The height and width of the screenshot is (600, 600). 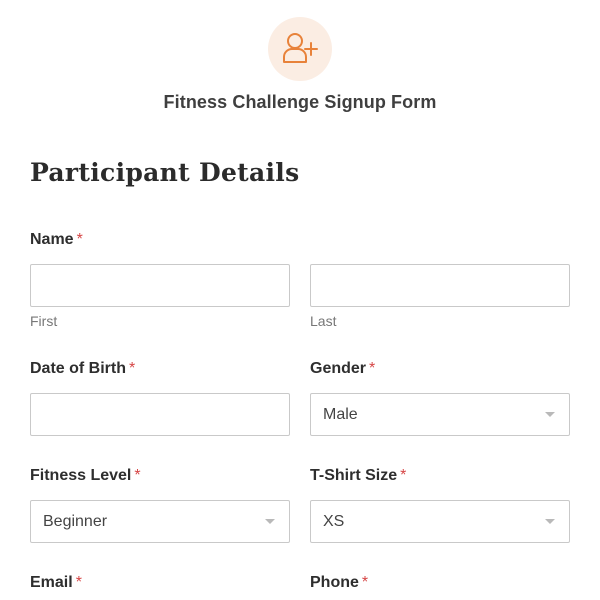 I want to click on email-label: Email *, so click(x=56, y=583).